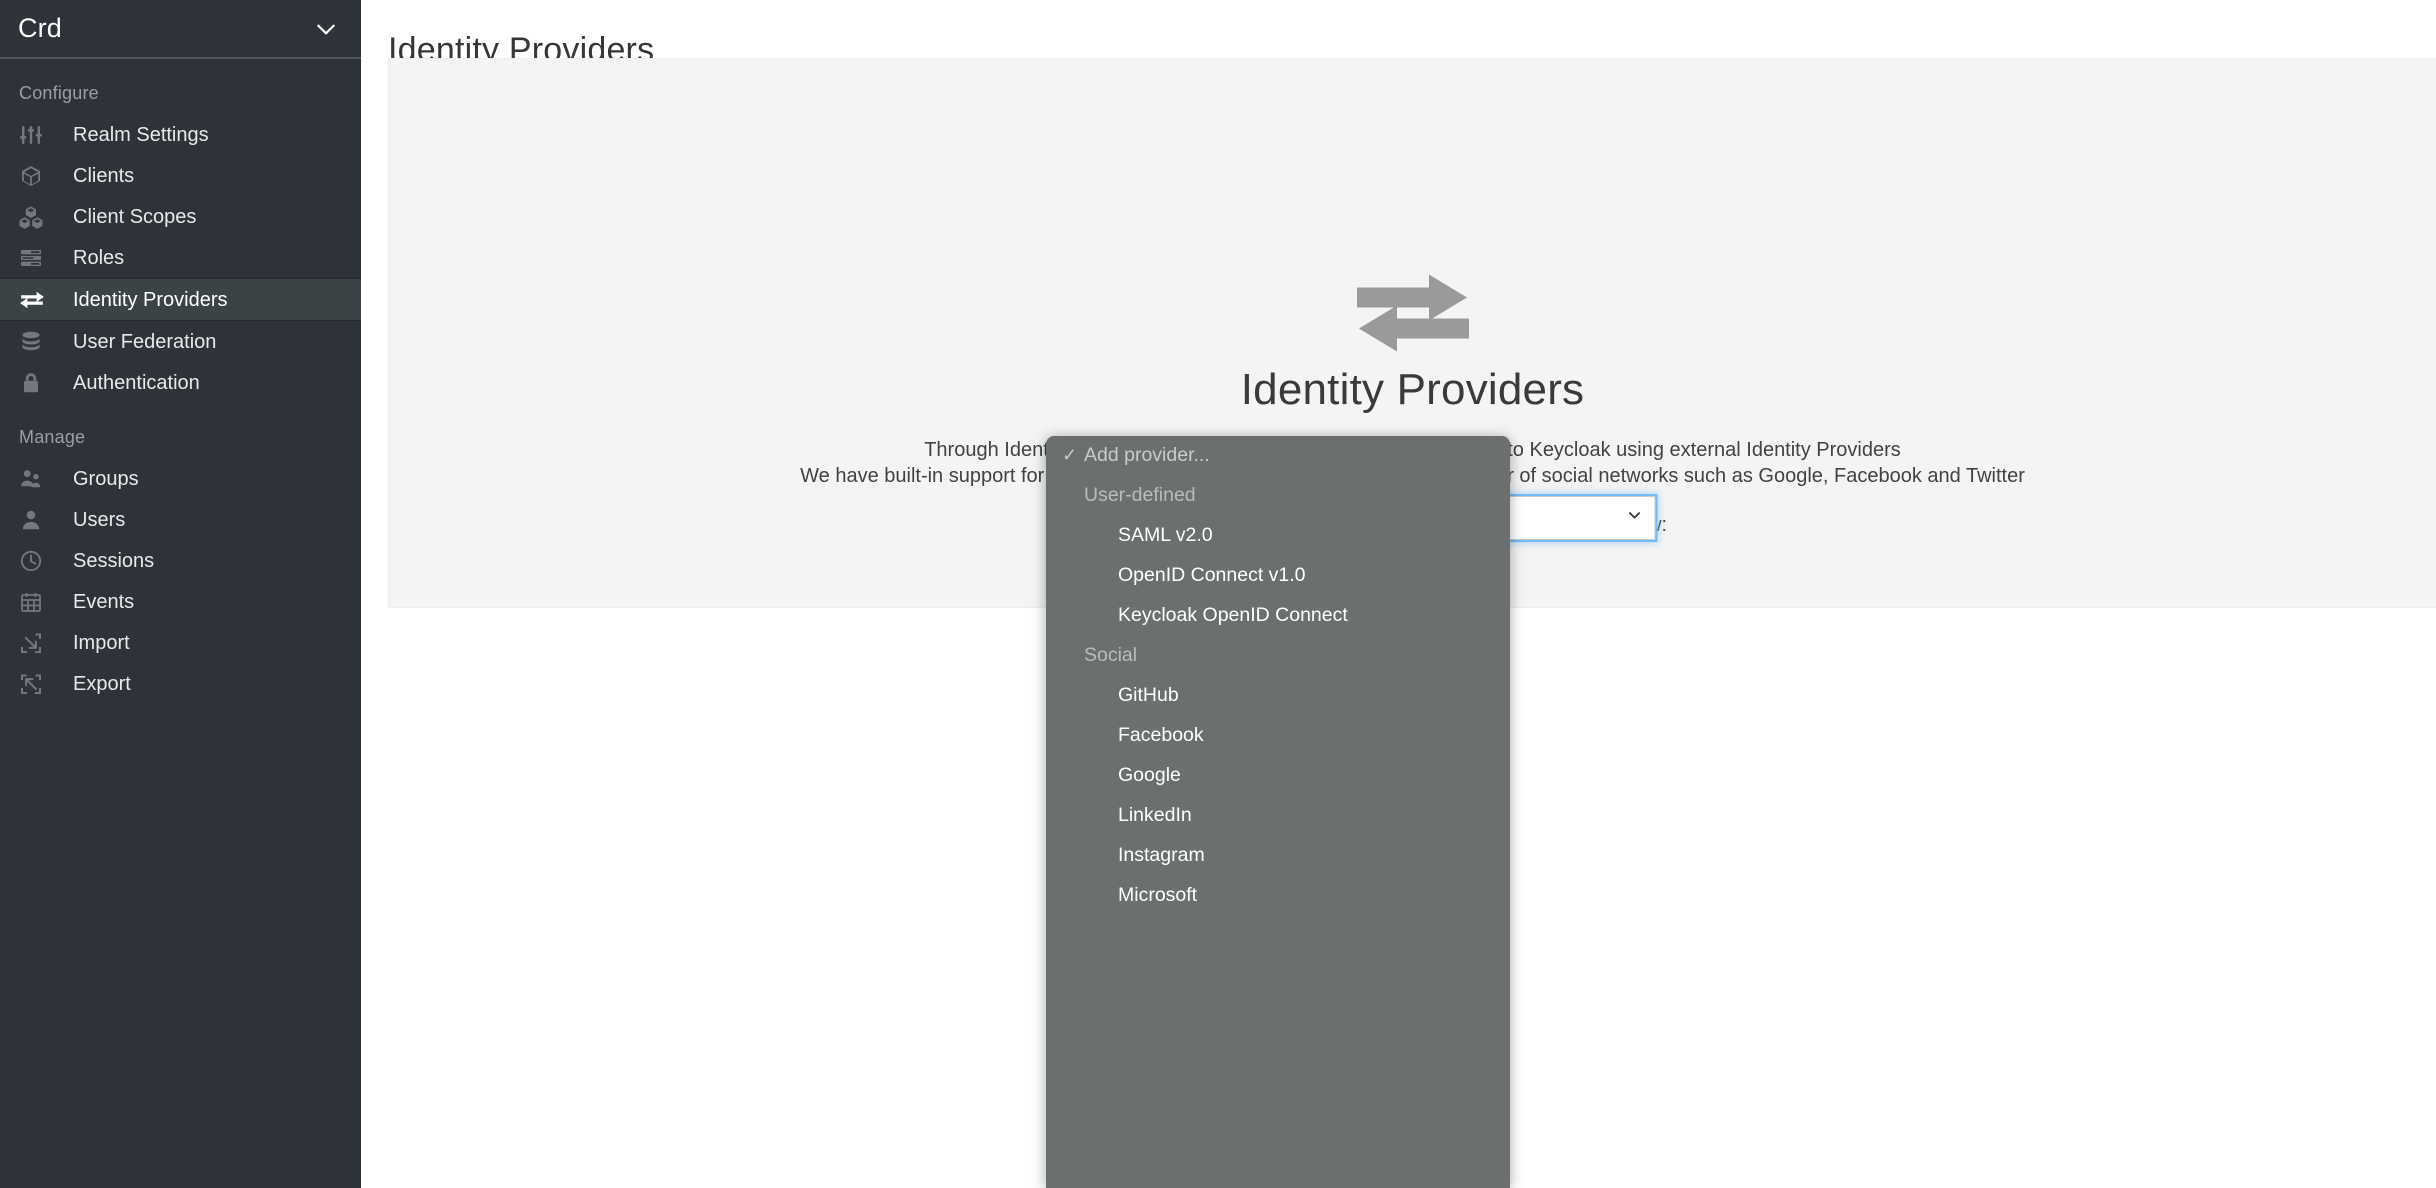 Image resolution: width=2436 pixels, height=1188 pixels. I want to click on sidebar-item-client-scopes: Client Scopes, so click(180, 216).